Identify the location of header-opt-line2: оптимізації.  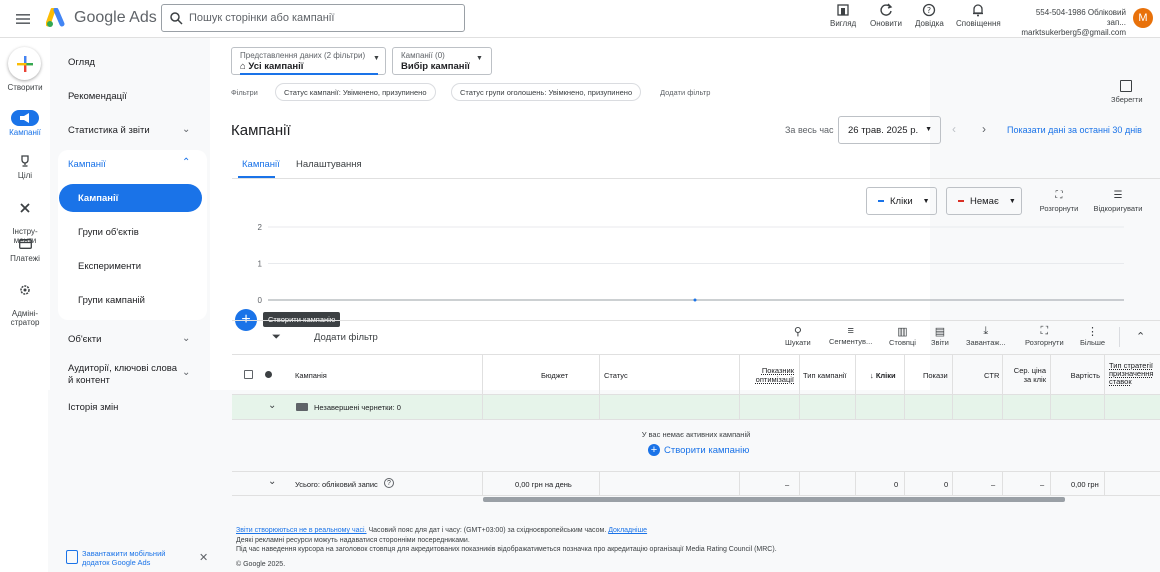
(774, 379).